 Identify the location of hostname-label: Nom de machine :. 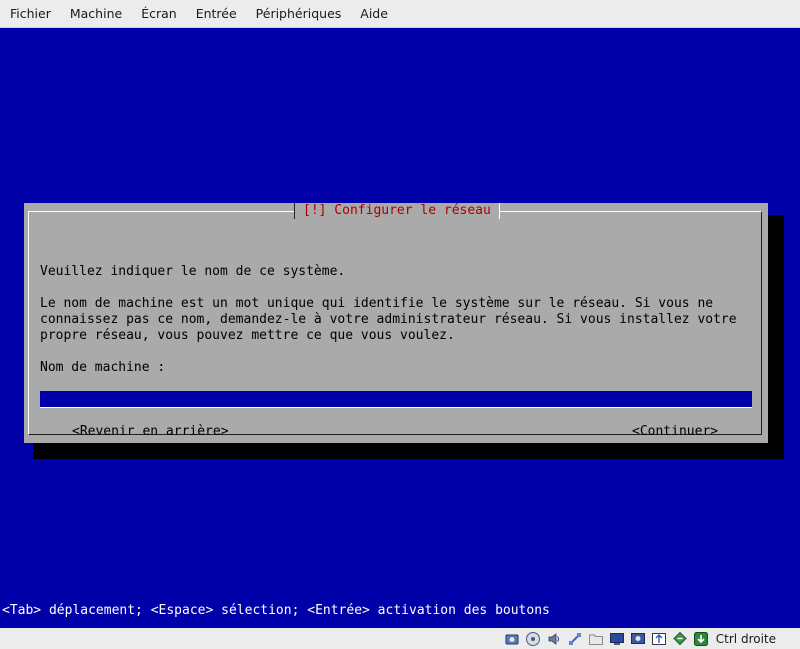
(103, 367).